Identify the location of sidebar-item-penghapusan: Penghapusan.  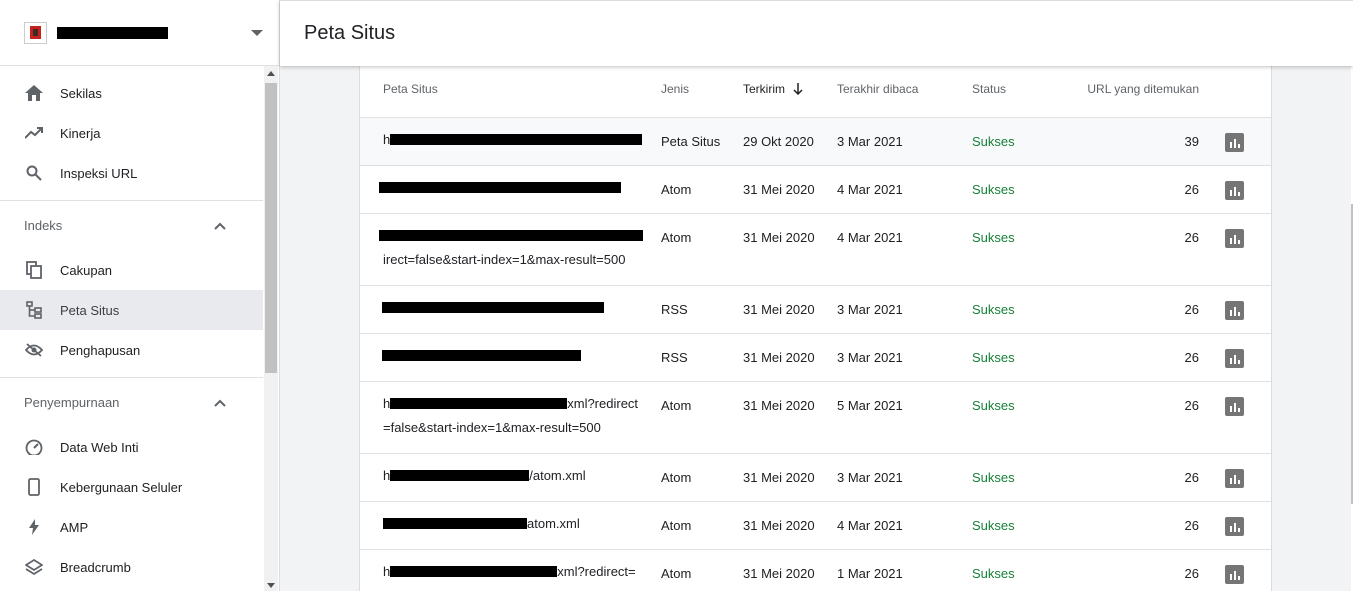
(131, 350).